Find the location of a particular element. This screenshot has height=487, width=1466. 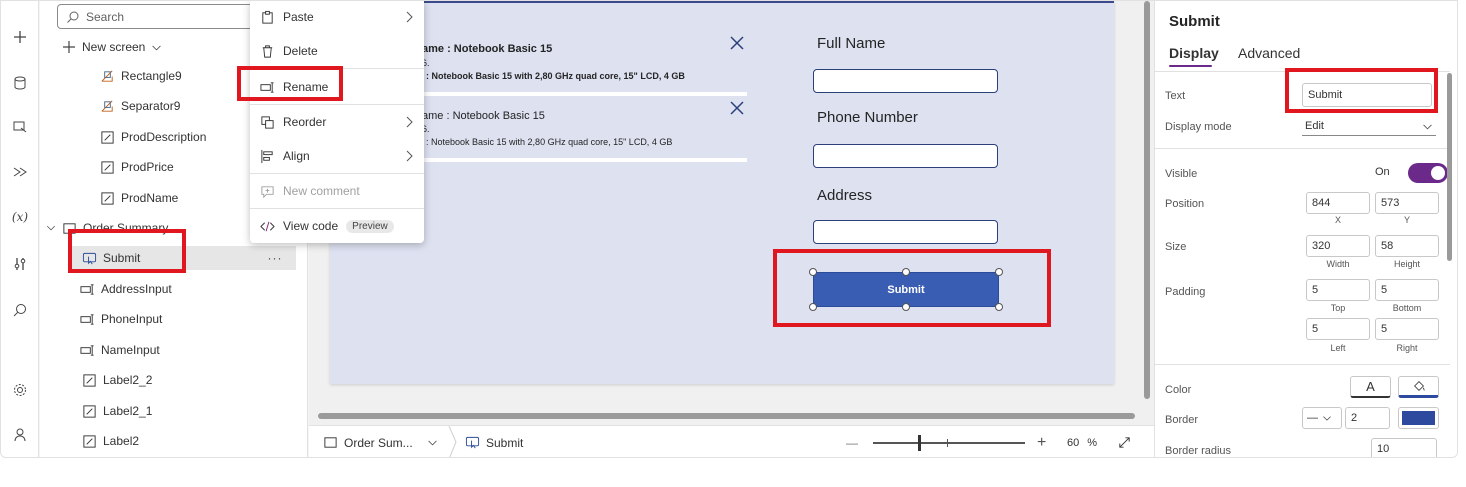

canvas-vertical-scrollbar is located at coordinates (1147, 200).